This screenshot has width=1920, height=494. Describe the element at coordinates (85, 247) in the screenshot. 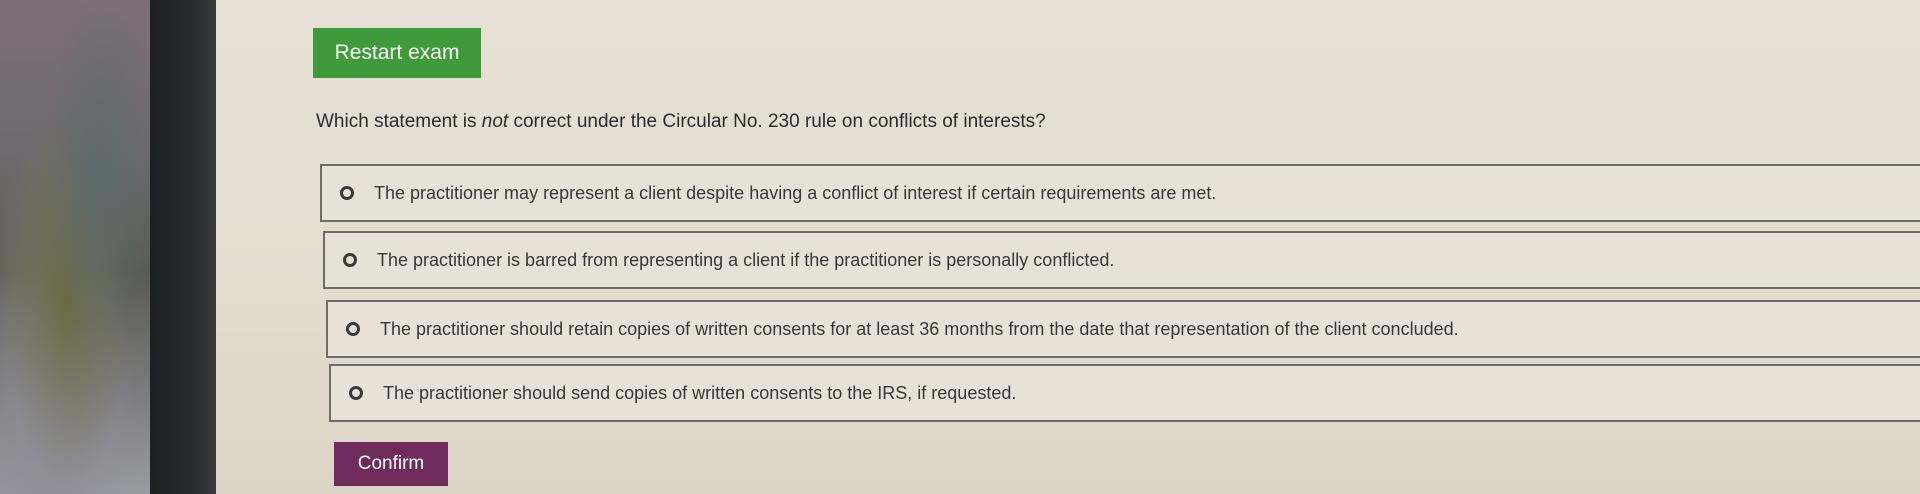

I see `background-photo` at that location.